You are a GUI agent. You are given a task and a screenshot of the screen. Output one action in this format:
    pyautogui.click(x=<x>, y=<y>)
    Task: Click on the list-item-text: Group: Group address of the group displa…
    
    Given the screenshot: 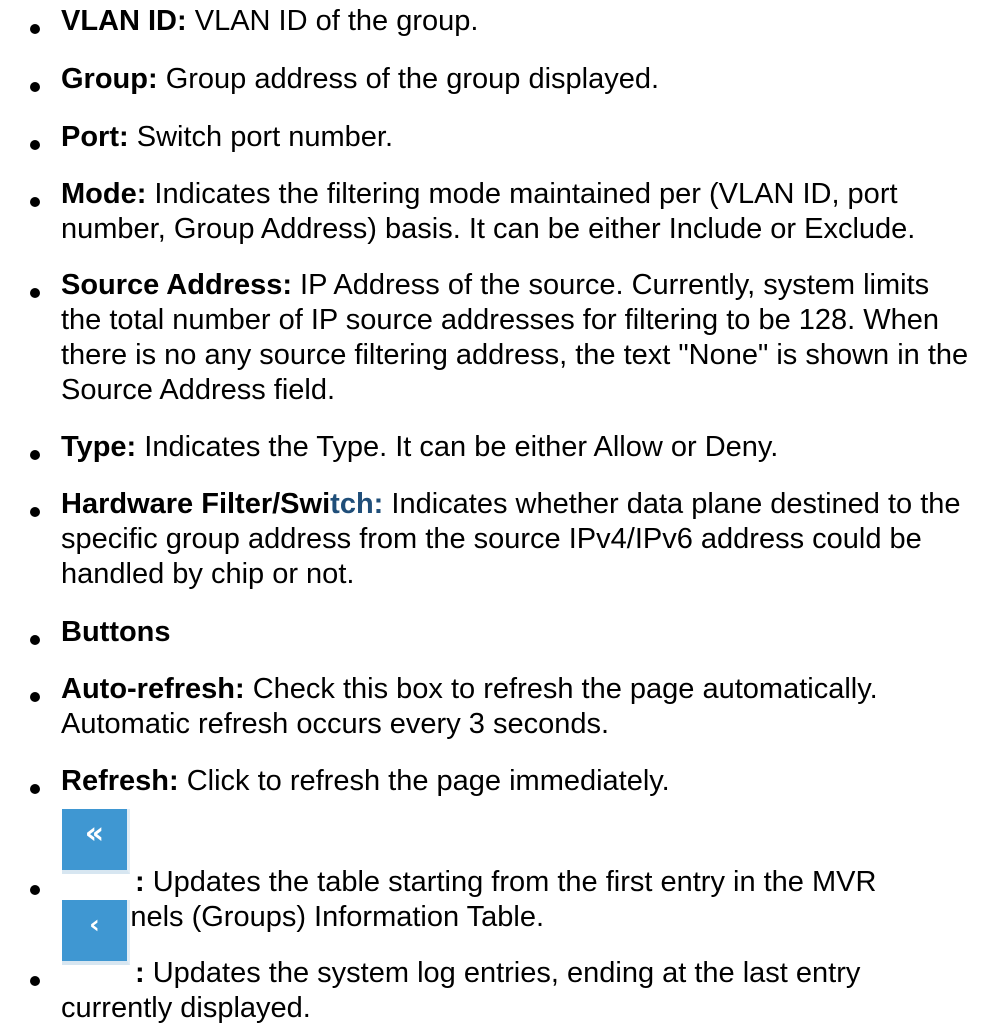 What is the action you would take?
    pyautogui.click(x=518, y=79)
    